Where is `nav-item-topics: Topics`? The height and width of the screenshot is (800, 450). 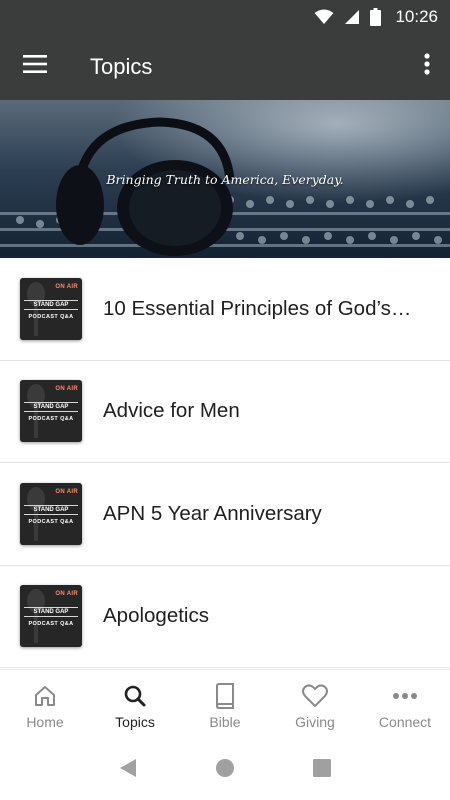 nav-item-topics: Topics is located at coordinates (135, 705).